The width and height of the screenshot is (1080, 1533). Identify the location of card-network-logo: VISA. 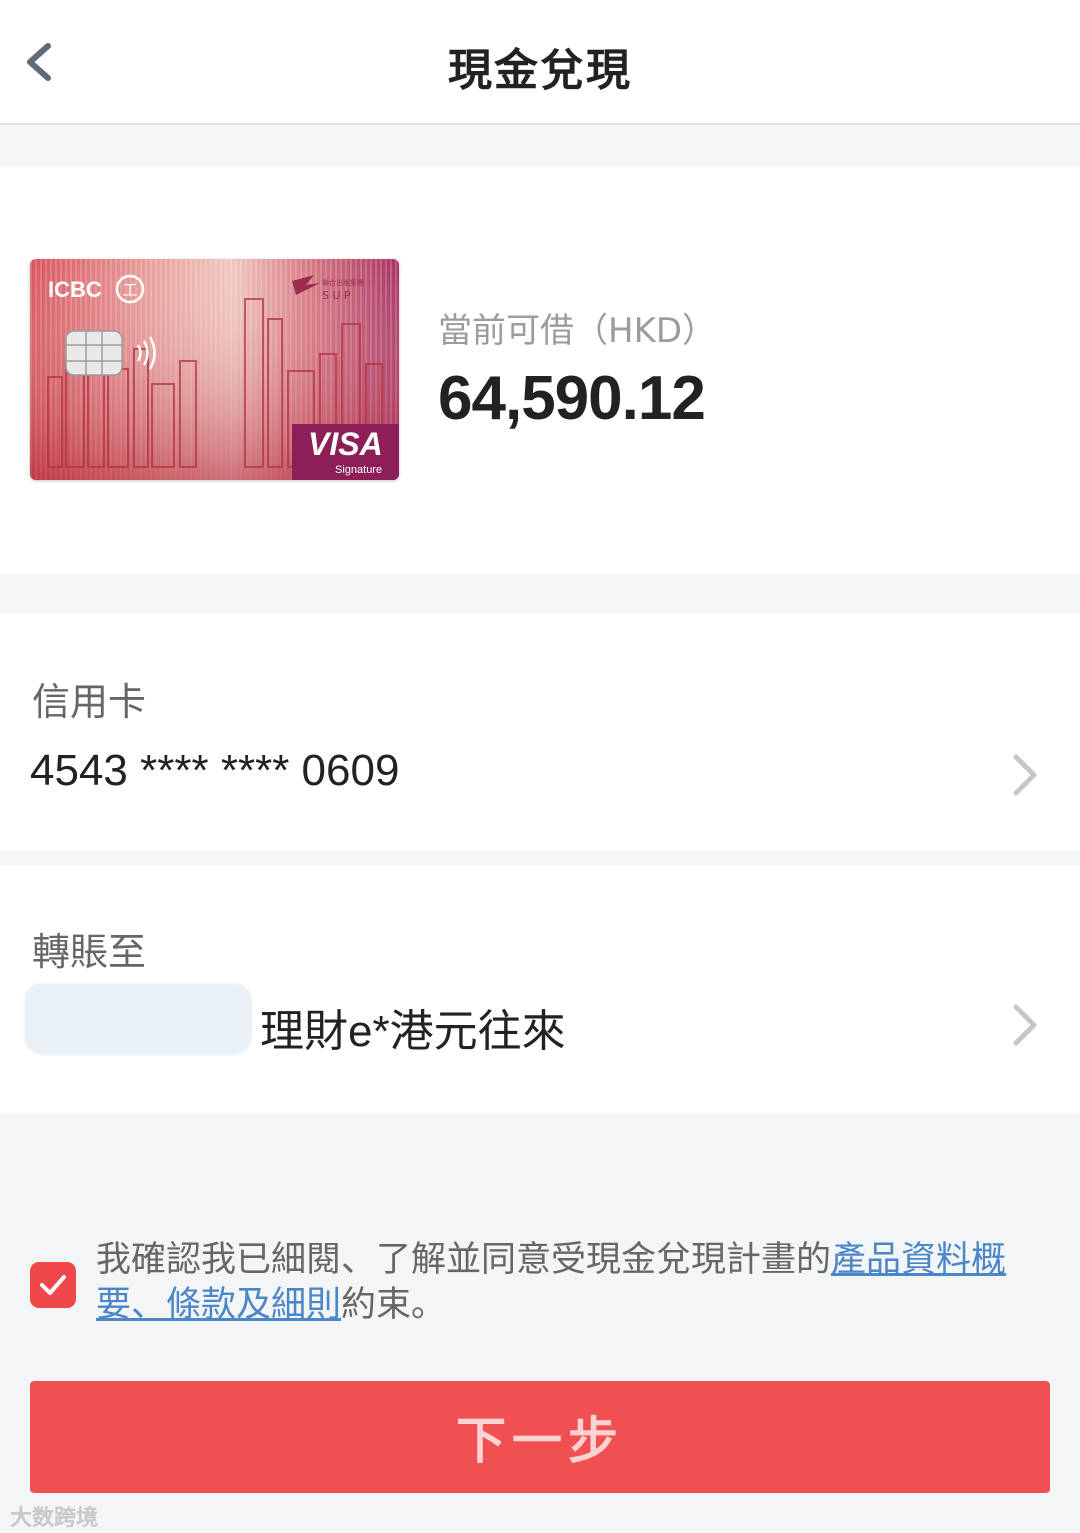
(345, 444).